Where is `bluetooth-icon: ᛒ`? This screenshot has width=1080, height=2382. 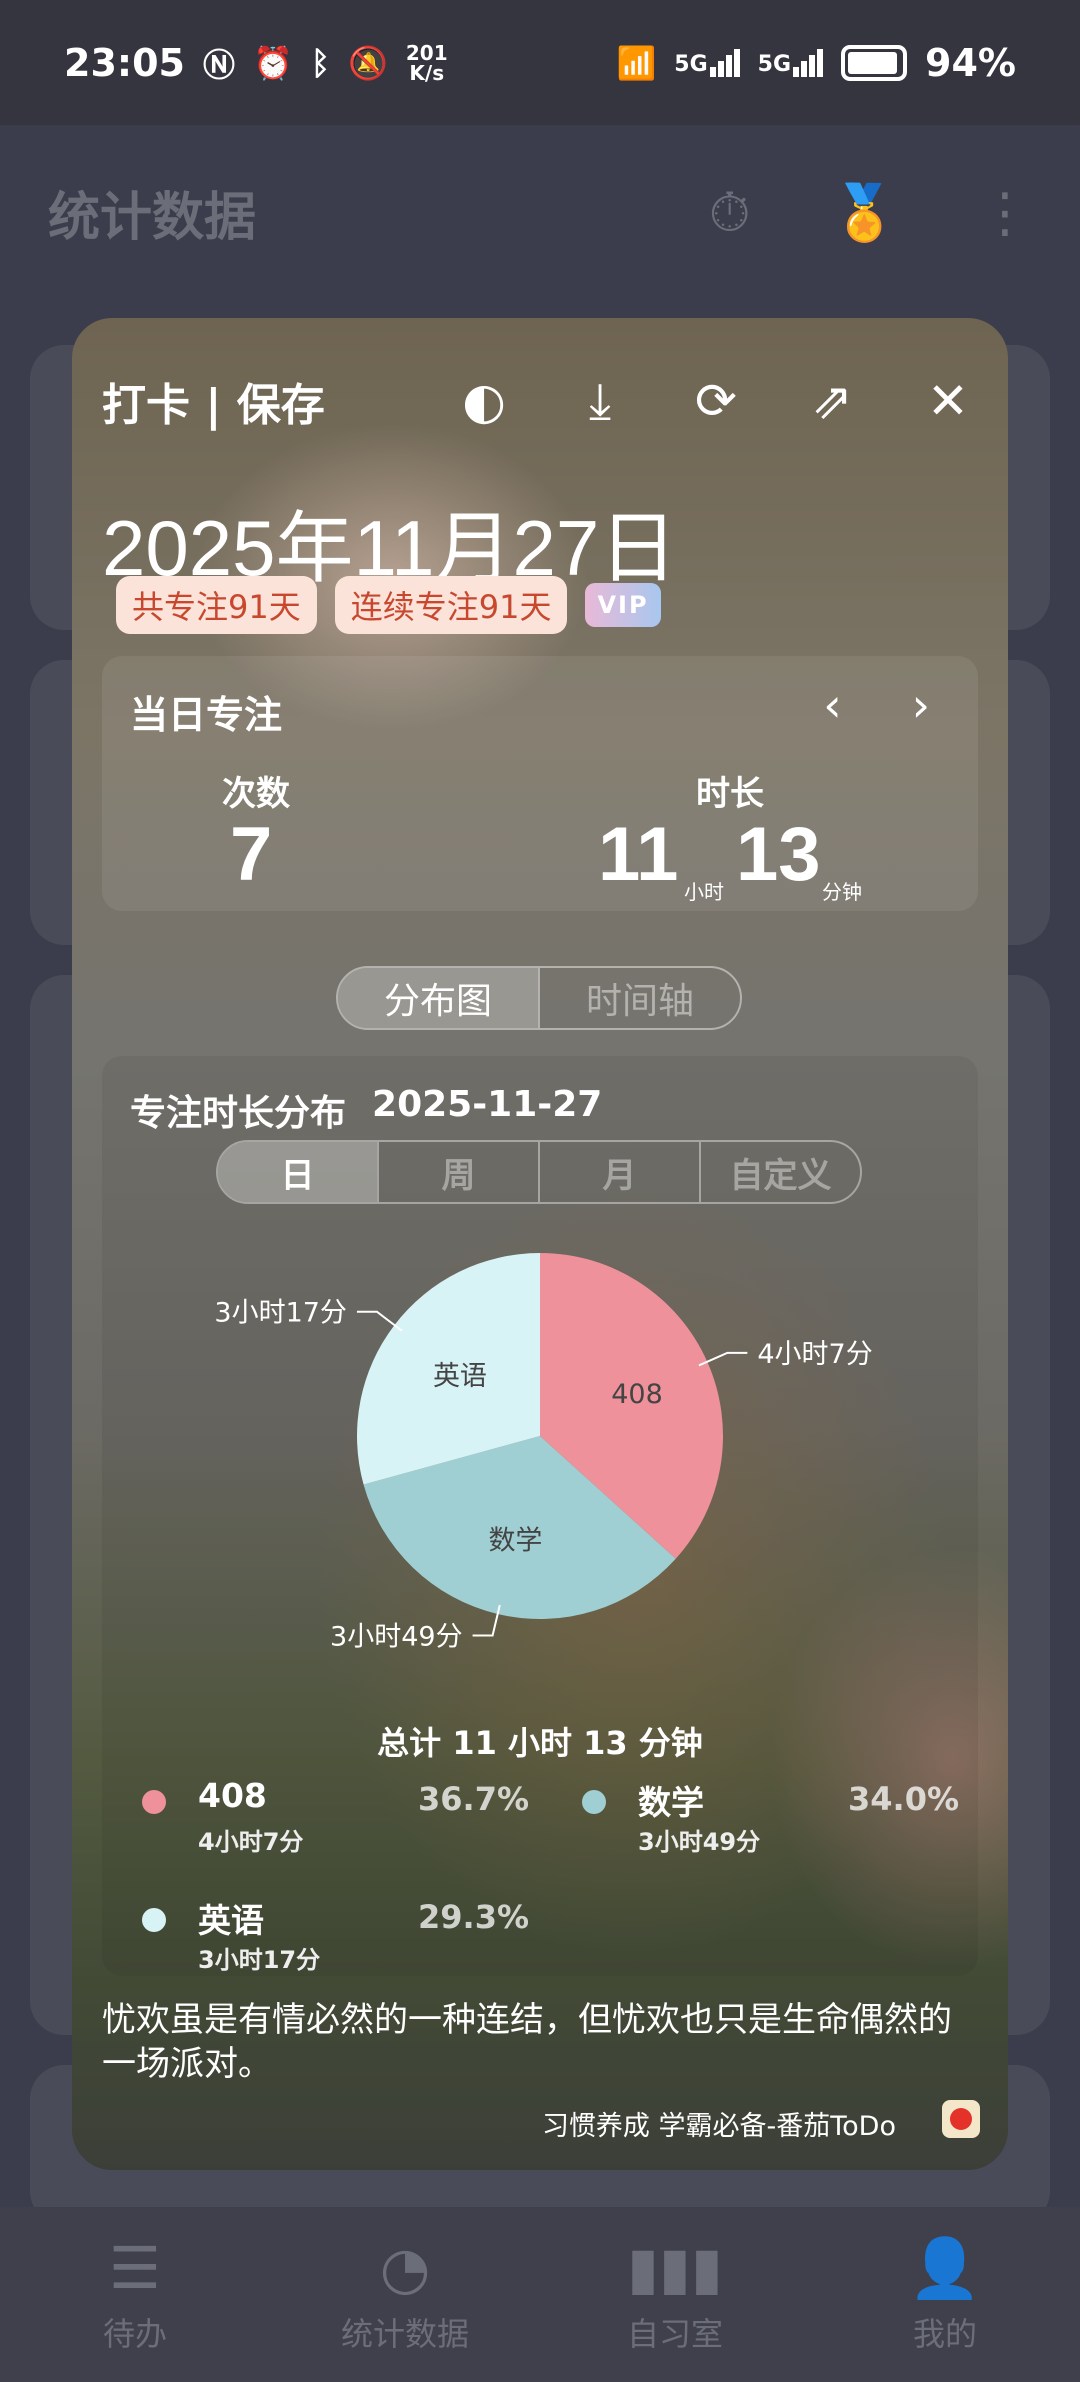 bluetooth-icon: ᛒ is located at coordinates (320, 62).